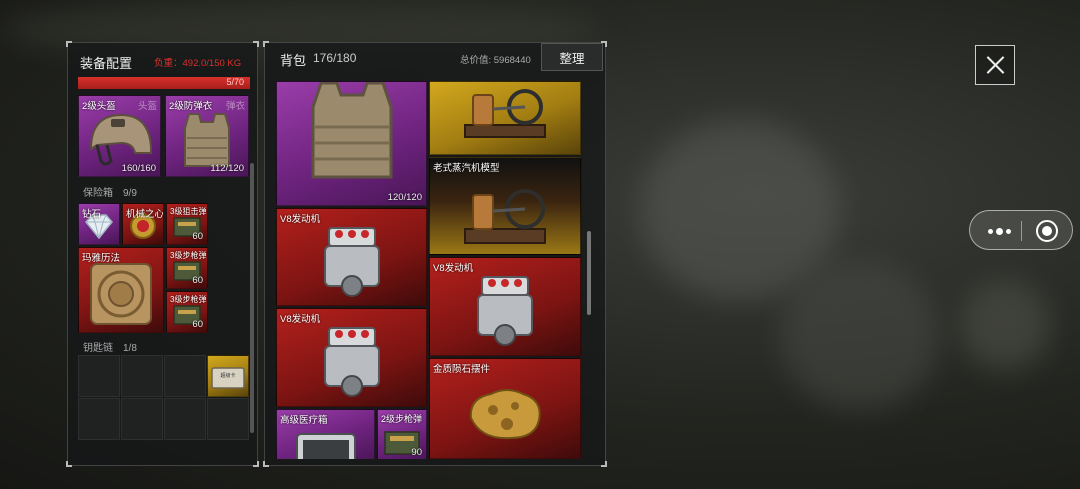 The height and width of the screenshot is (489, 1080). I want to click on keychain-item: 超级卡, so click(228, 376).